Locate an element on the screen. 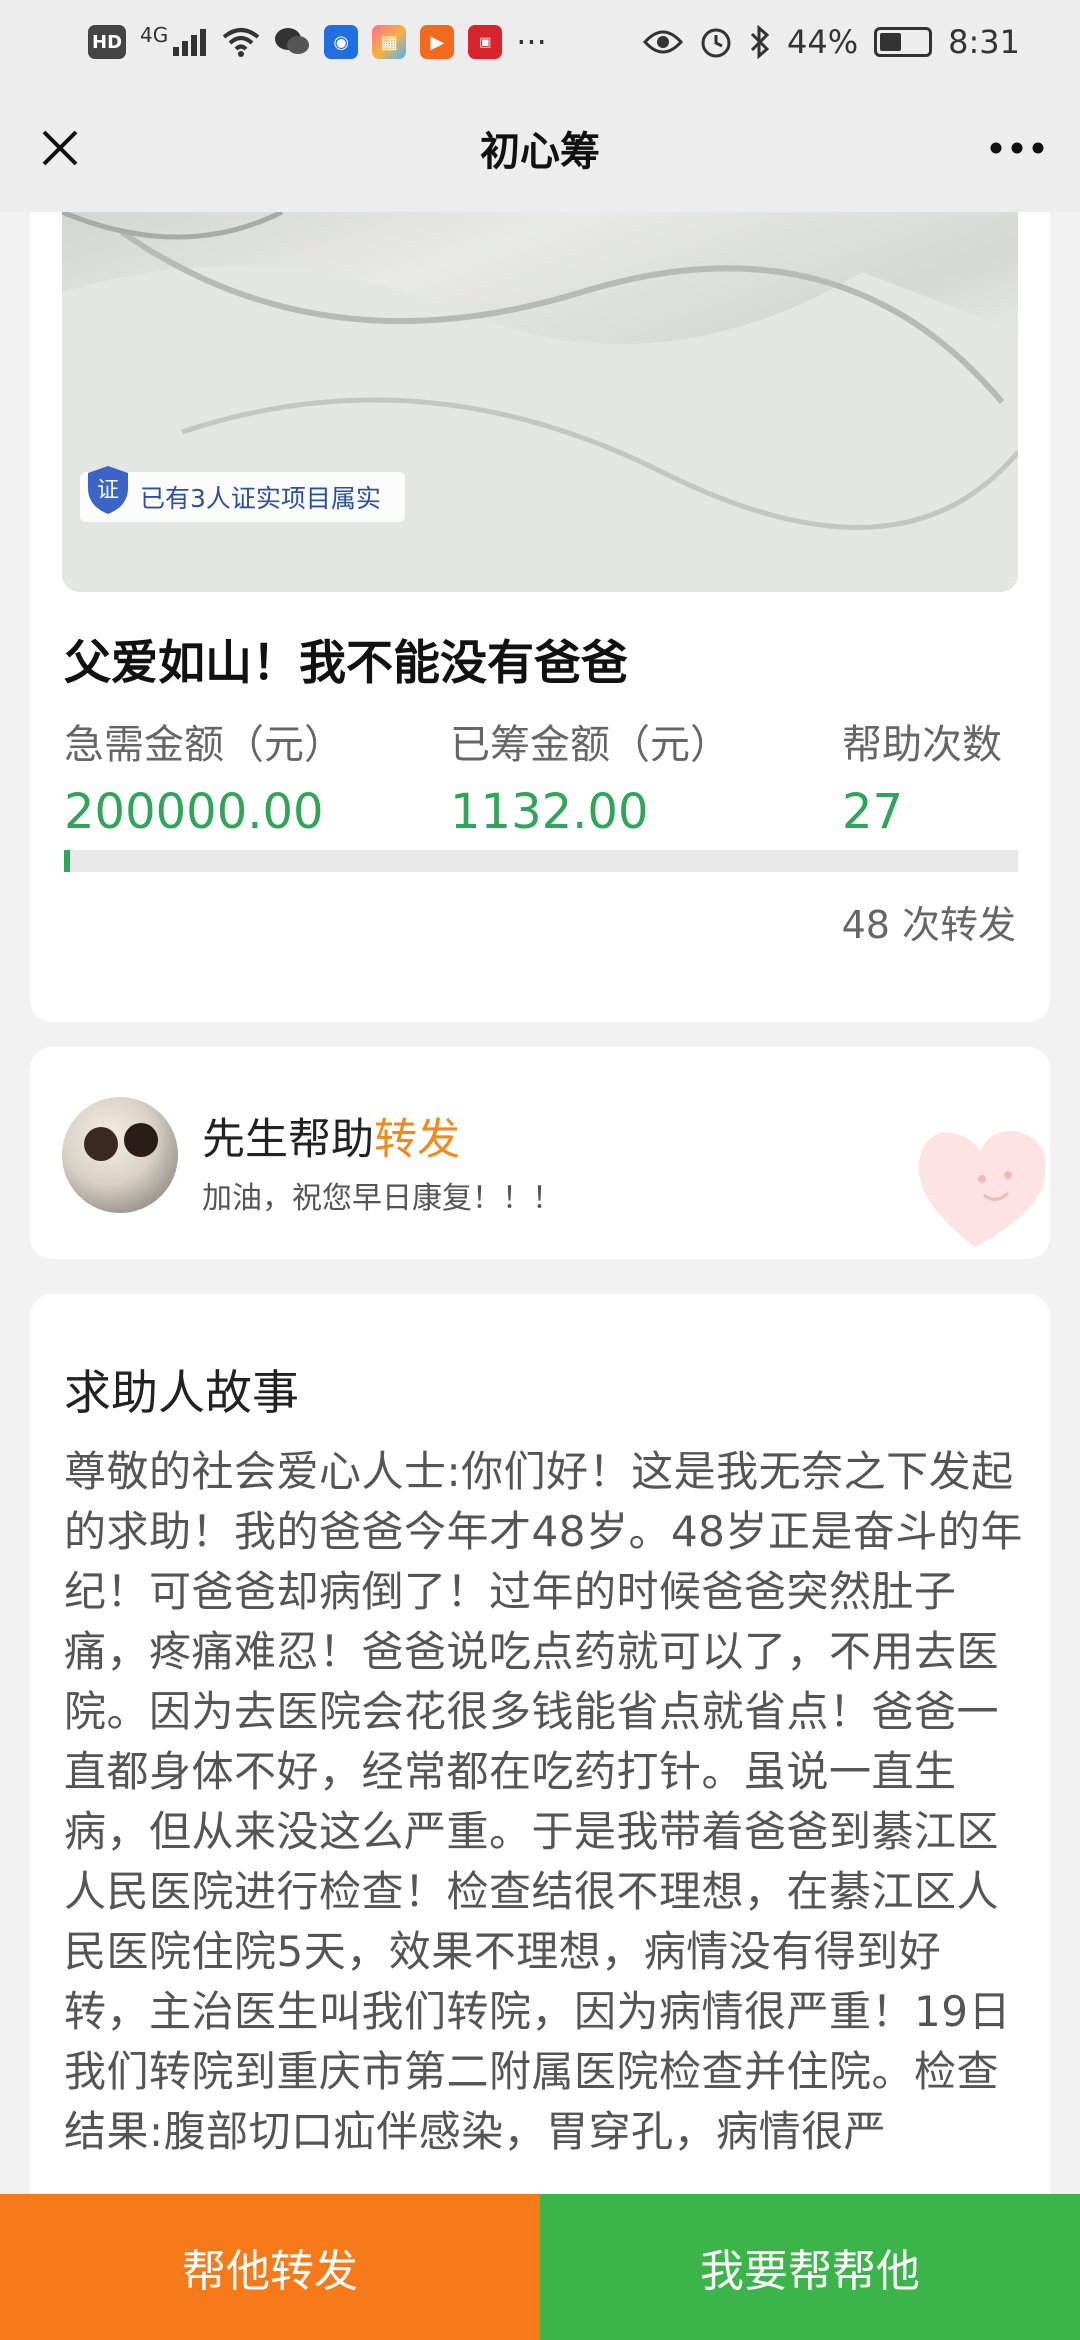 Image resolution: width=1080 pixels, height=2340 pixels. app-icon: ▦ is located at coordinates (389, 42).